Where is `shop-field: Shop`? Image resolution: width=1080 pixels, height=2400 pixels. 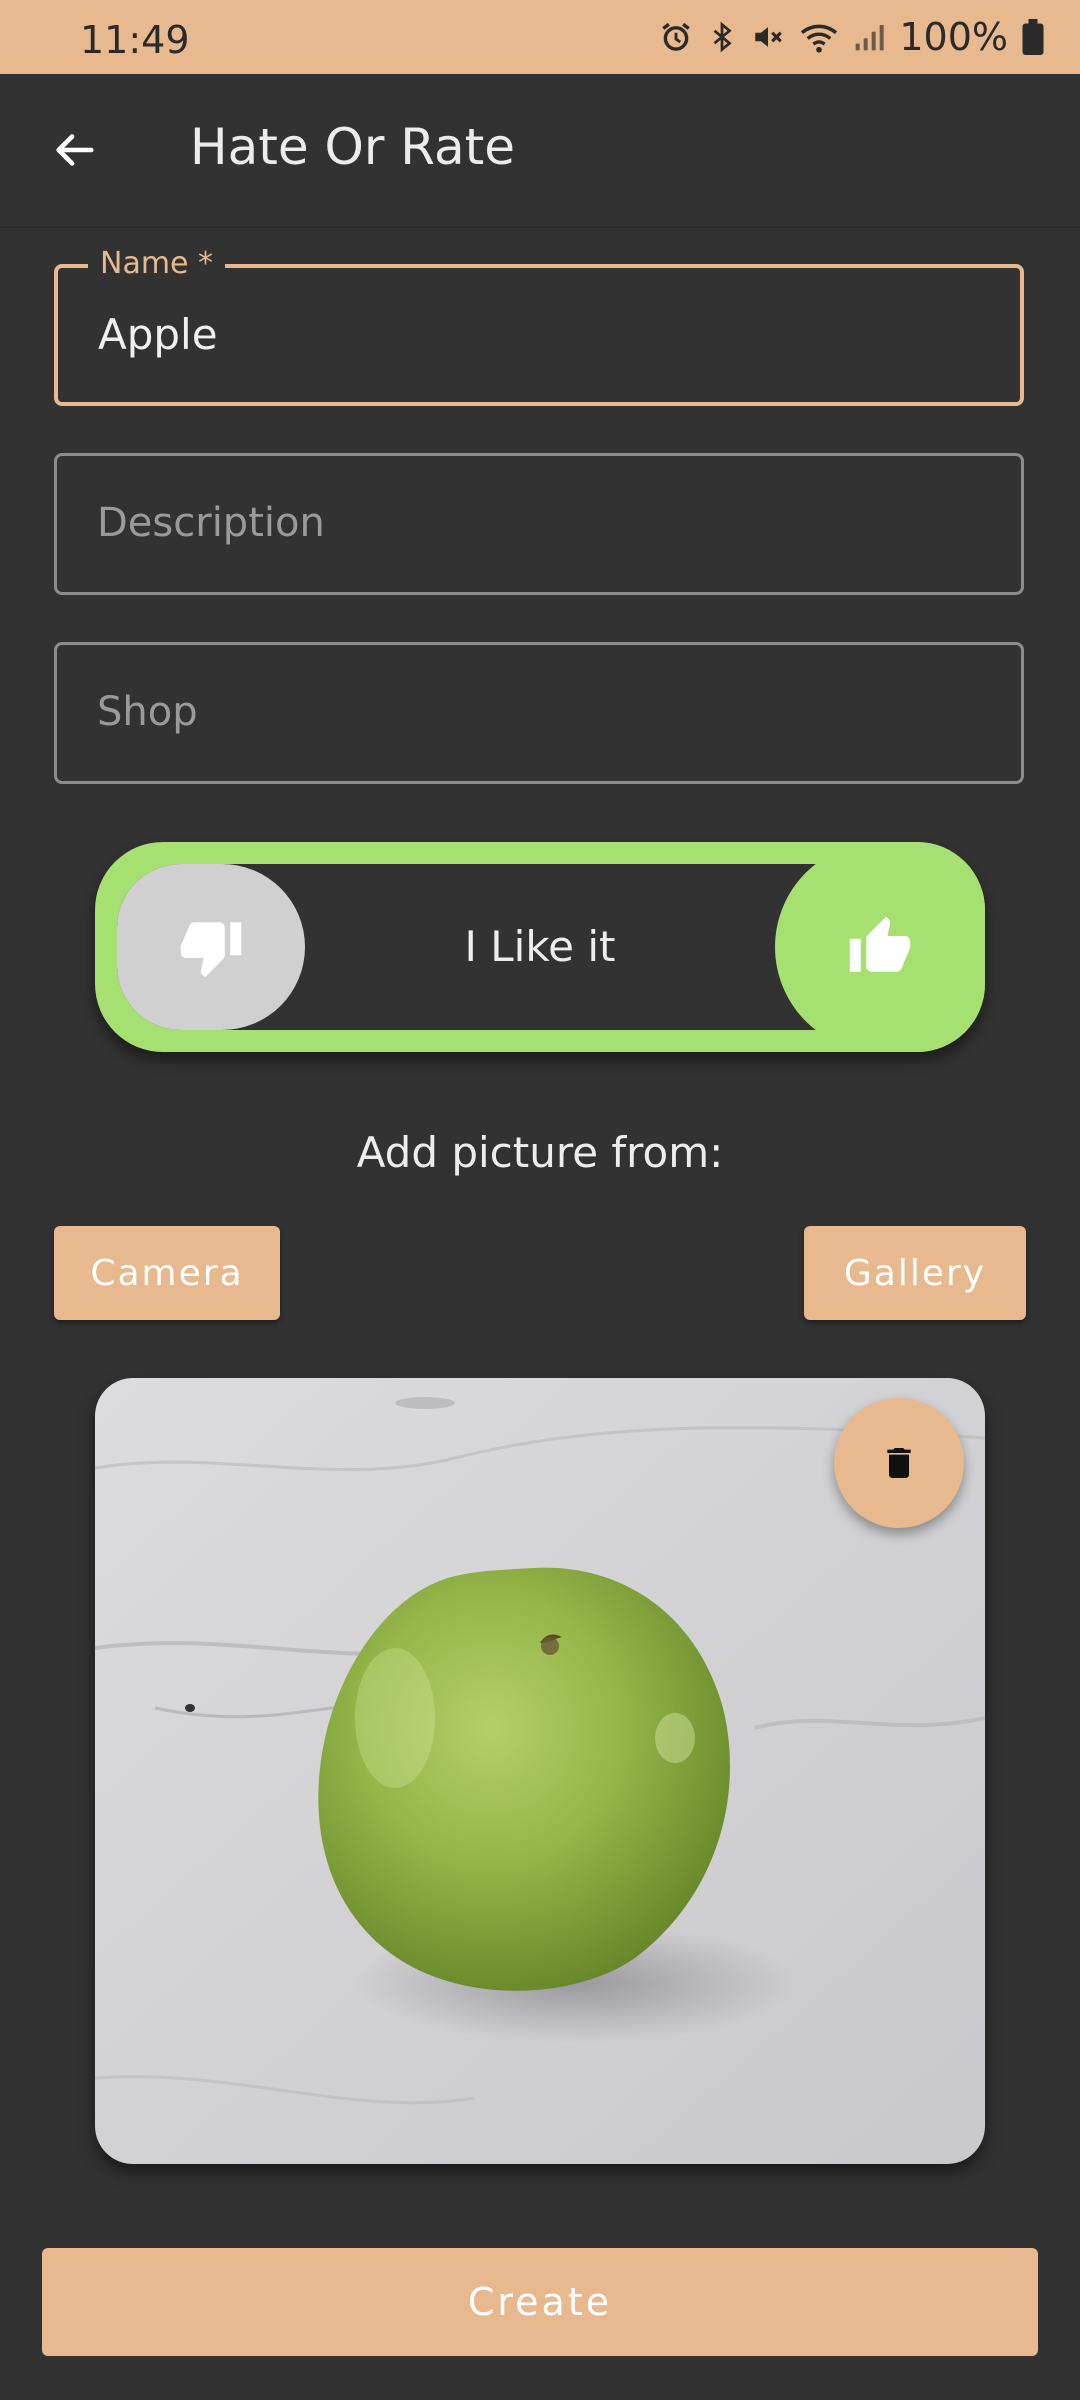 shop-field: Shop is located at coordinates (539, 713).